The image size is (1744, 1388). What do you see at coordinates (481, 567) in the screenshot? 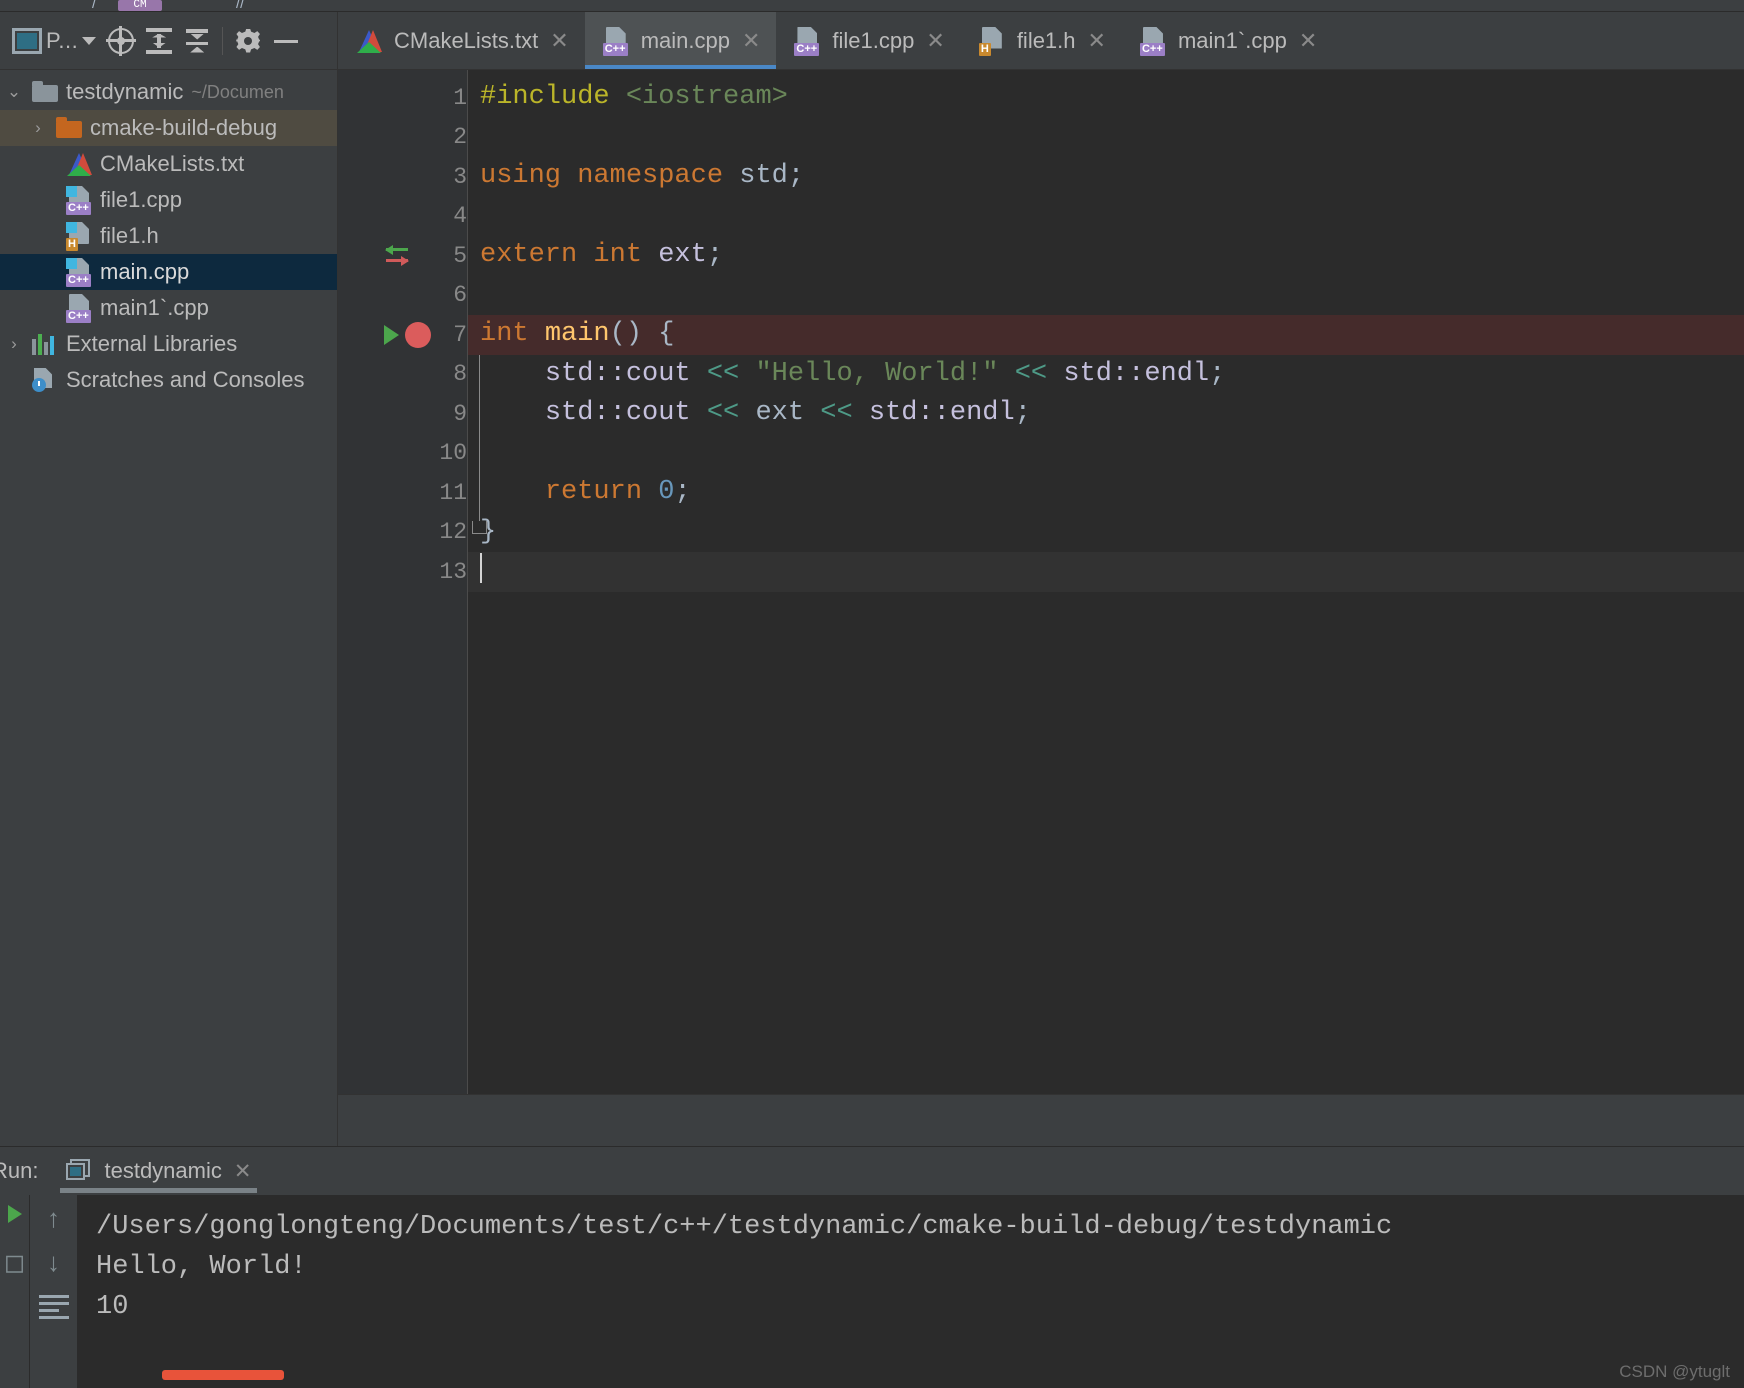
I see `text-caret` at bounding box center [481, 567].